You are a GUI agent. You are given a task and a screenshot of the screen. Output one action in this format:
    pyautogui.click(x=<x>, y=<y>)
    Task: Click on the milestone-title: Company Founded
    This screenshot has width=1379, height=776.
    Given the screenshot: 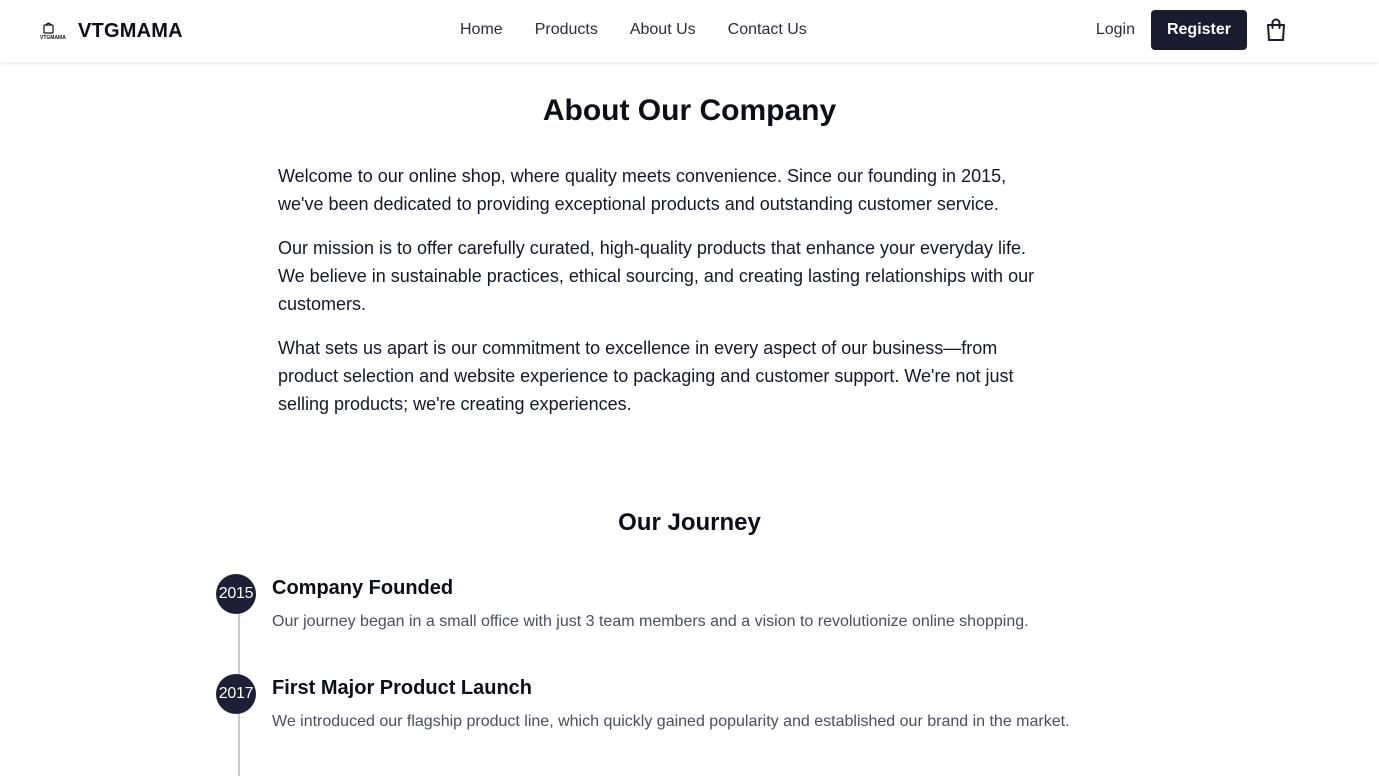 What is the action you would take?
    pyautogui.click(x=363, y=588)
    